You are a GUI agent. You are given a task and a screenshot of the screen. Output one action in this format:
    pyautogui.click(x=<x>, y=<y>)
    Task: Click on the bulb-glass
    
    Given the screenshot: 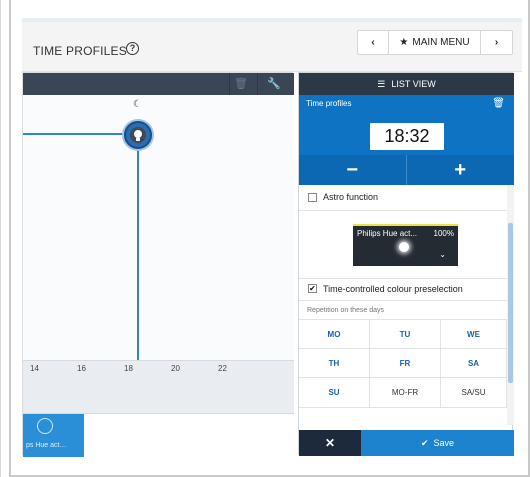 What is the action you would take?
    pyautogui.click(x=138, y=134)
    